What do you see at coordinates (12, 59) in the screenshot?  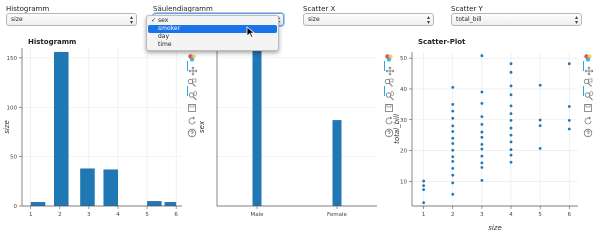 I see `y-tick-label: 150` at bounding box center [12, 59].